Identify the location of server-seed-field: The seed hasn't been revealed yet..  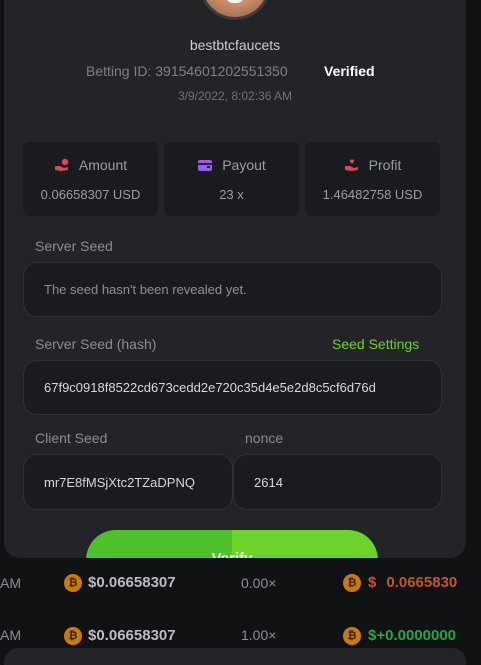
(232, 289).